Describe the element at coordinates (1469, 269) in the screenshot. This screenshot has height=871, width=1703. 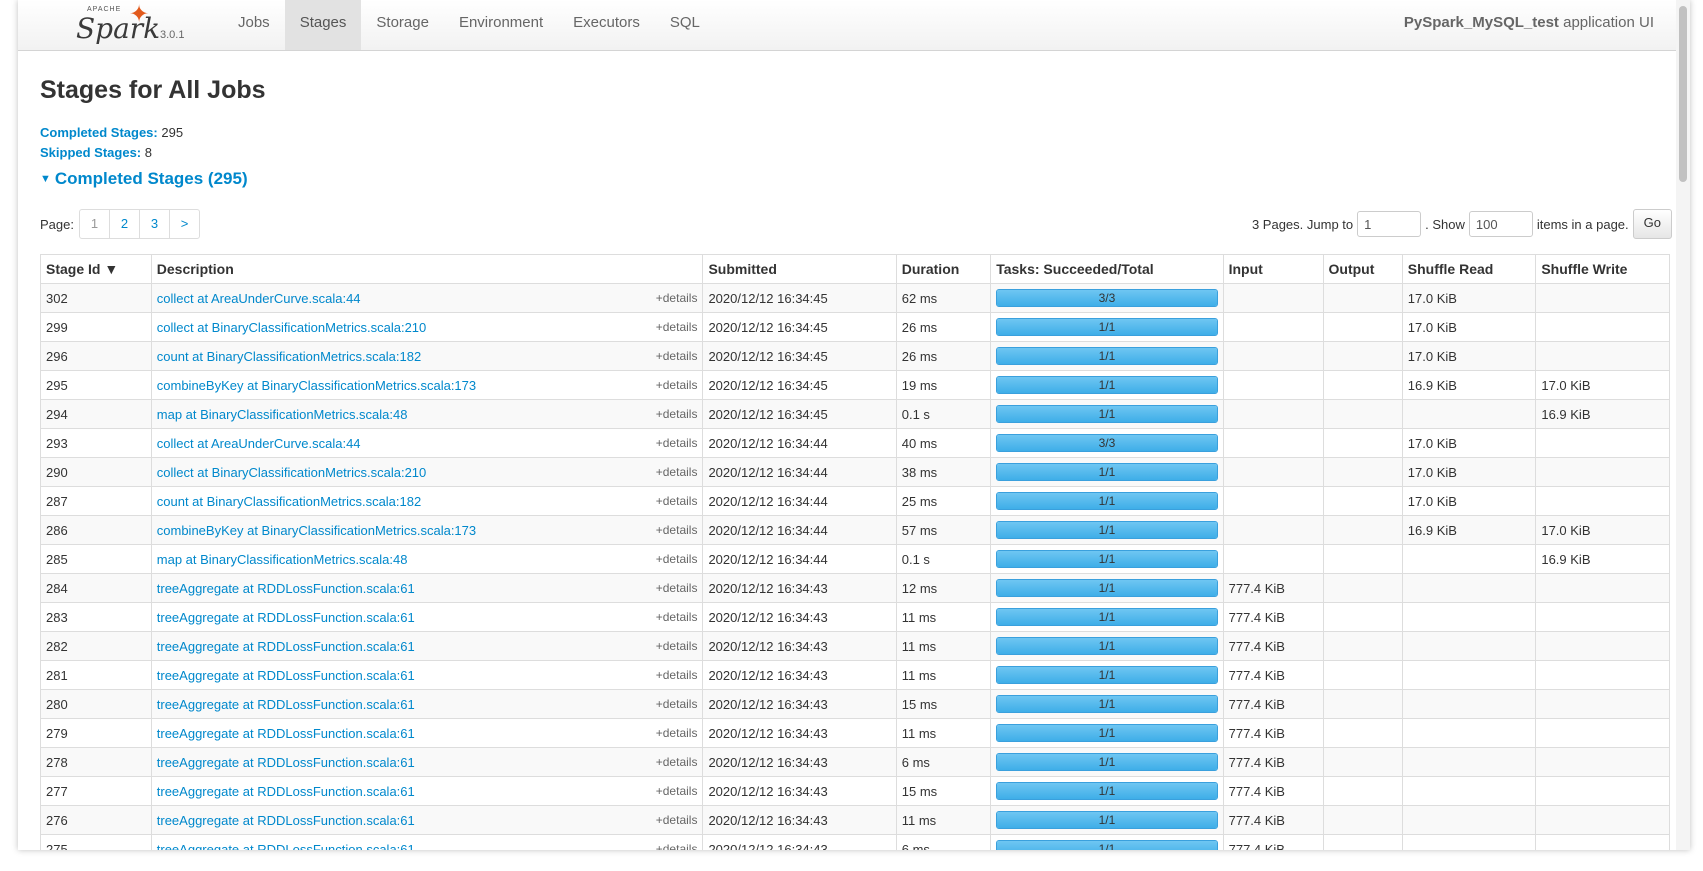
I see `col-shuffle-read: Shuffle Read` at that location.